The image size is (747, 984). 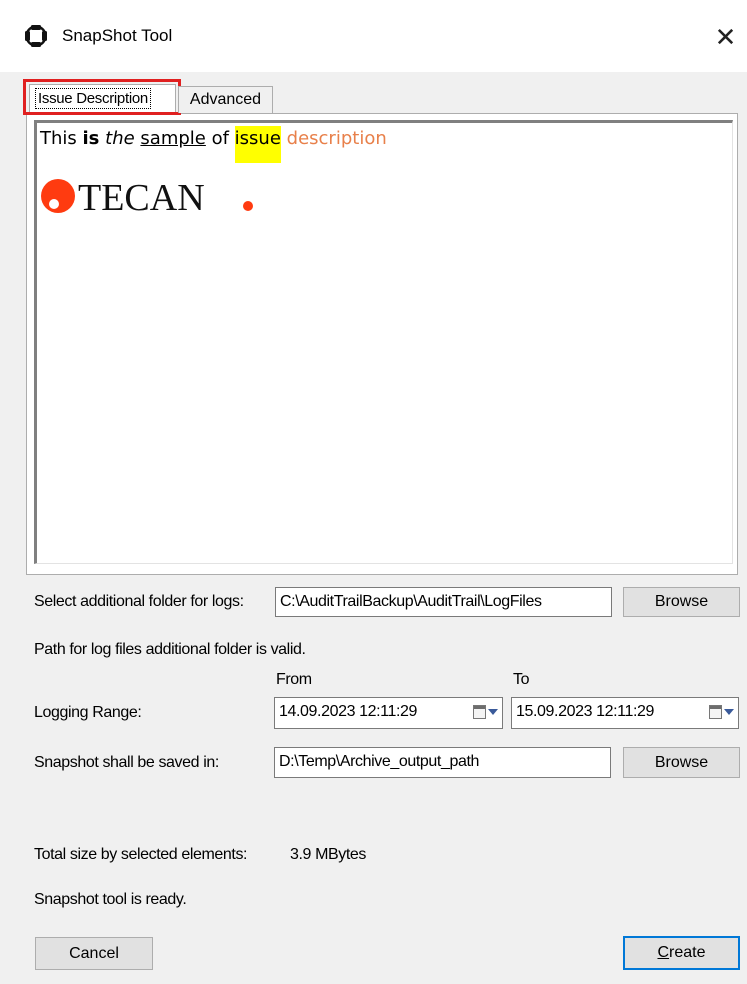 What do you see at coordinates (36, 36) in the screenshot?
I see `snapshot-app-icon` at bounding box center [36, 36].